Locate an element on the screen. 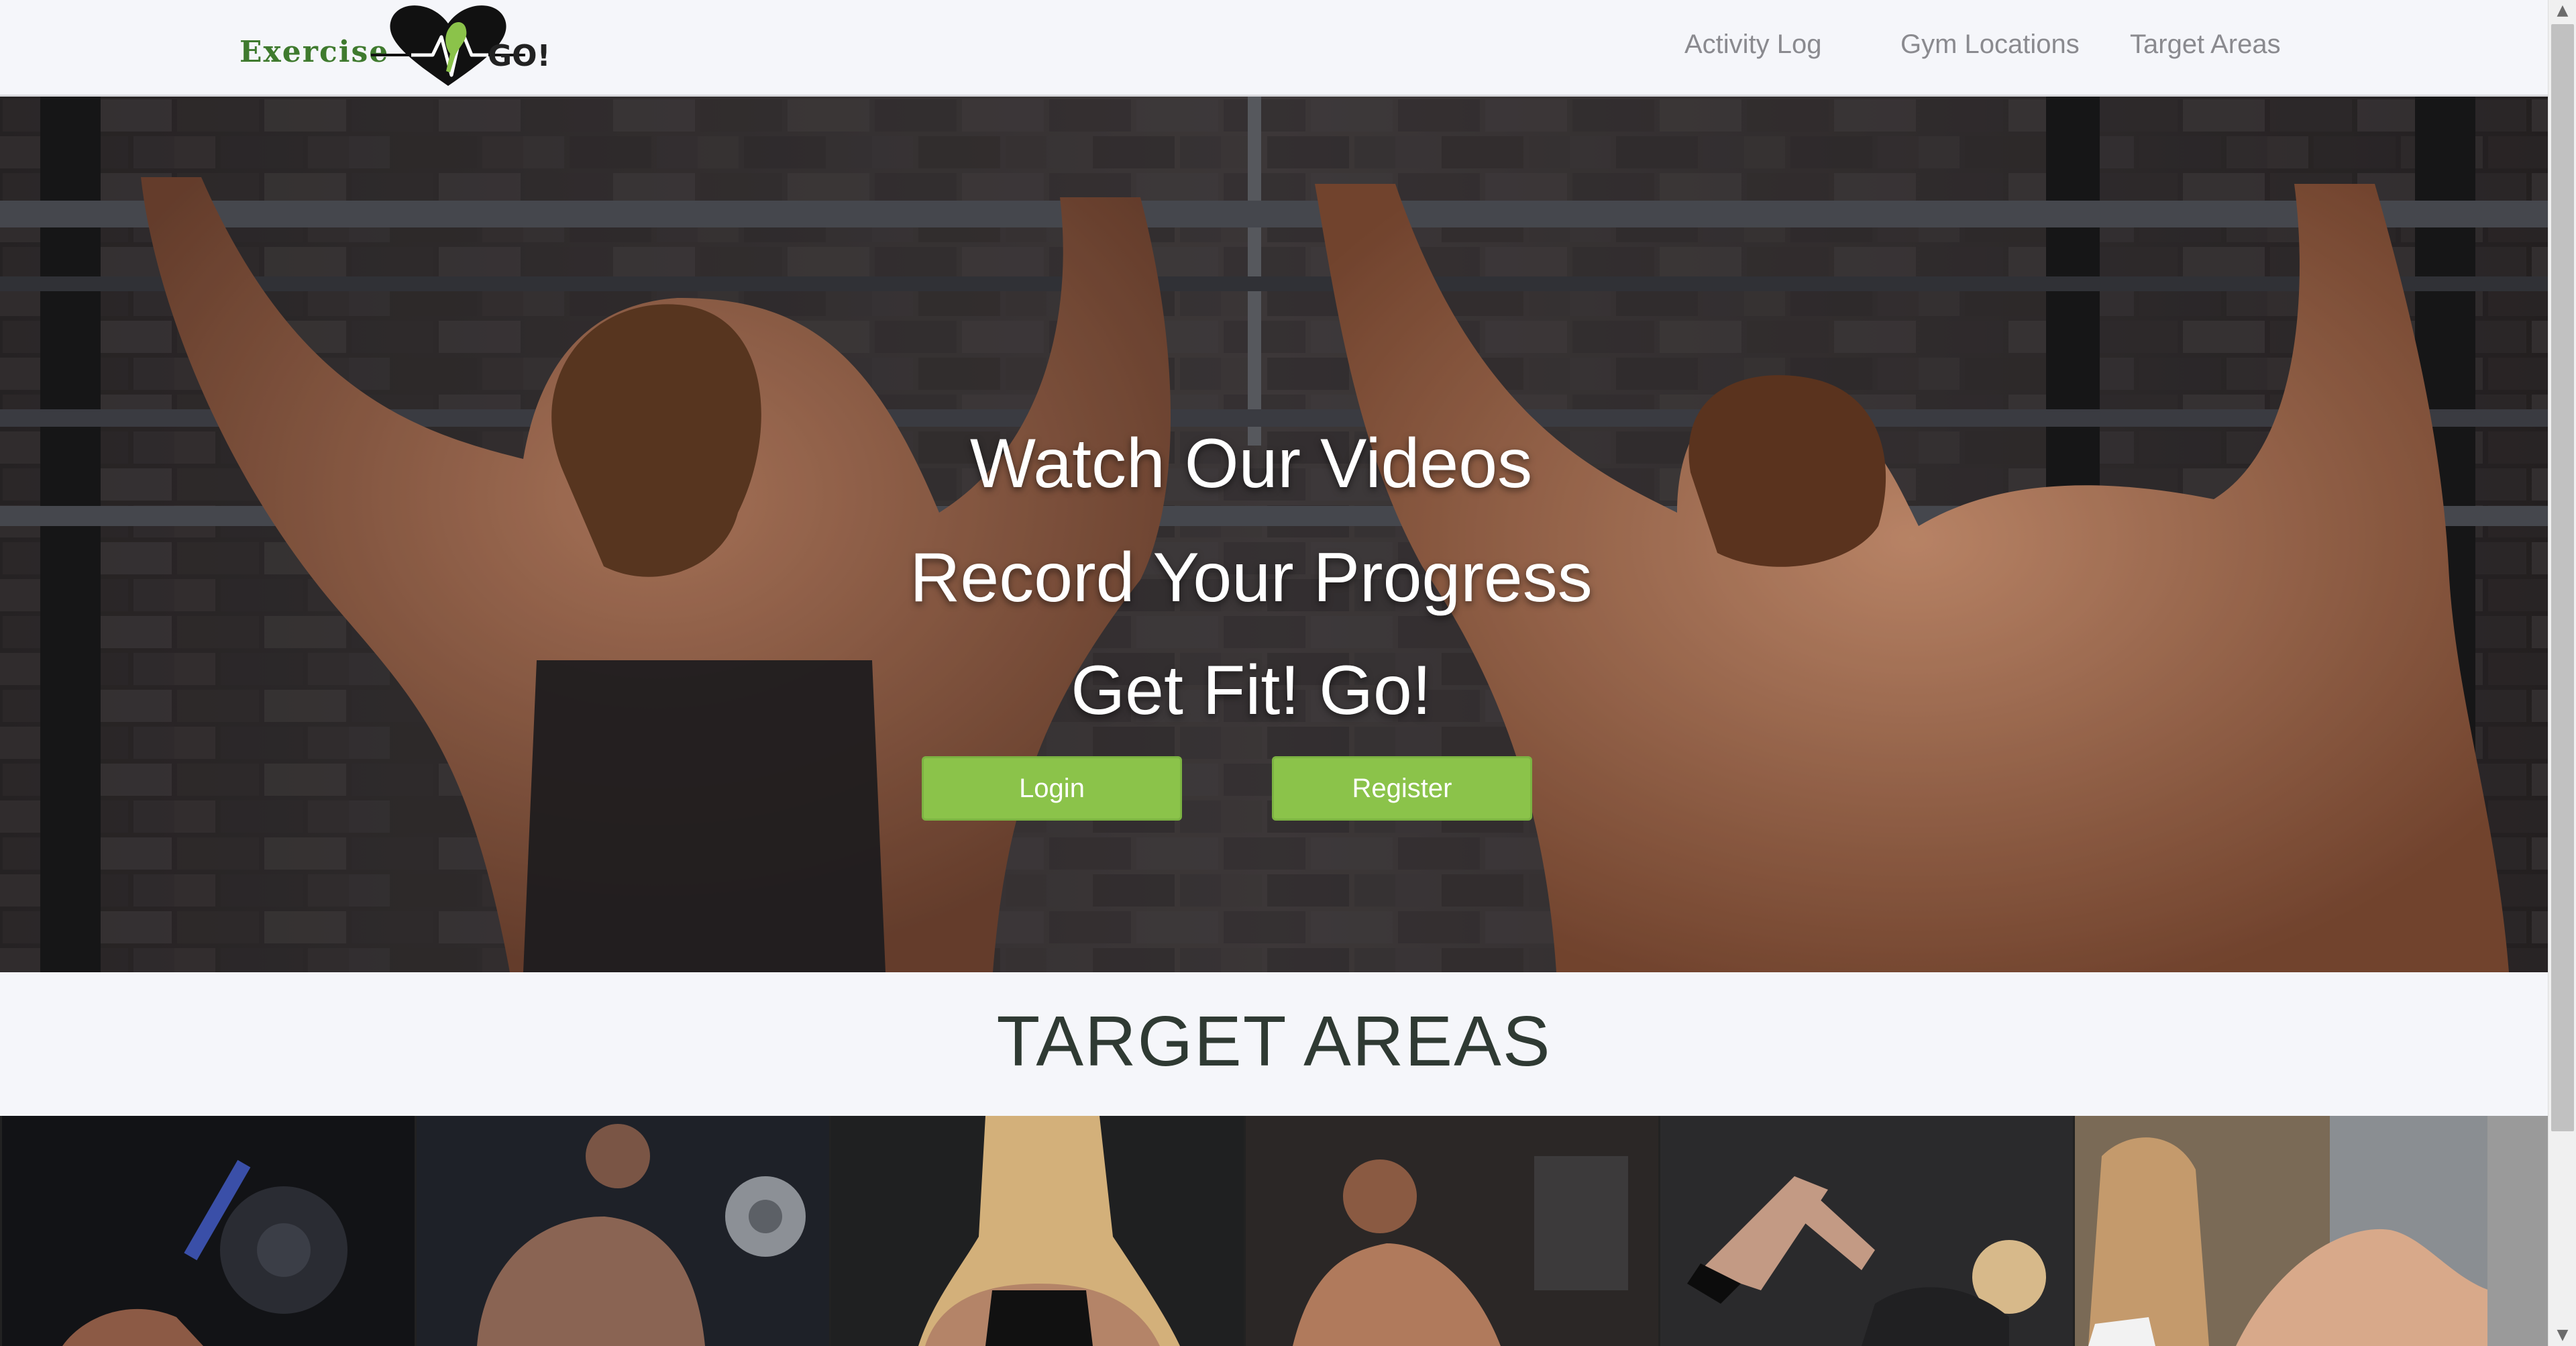 The width and height of the screenshot is (2576, 1346). hero-headline-1: Watch Our Videos is located at coordinates (1251, 464).